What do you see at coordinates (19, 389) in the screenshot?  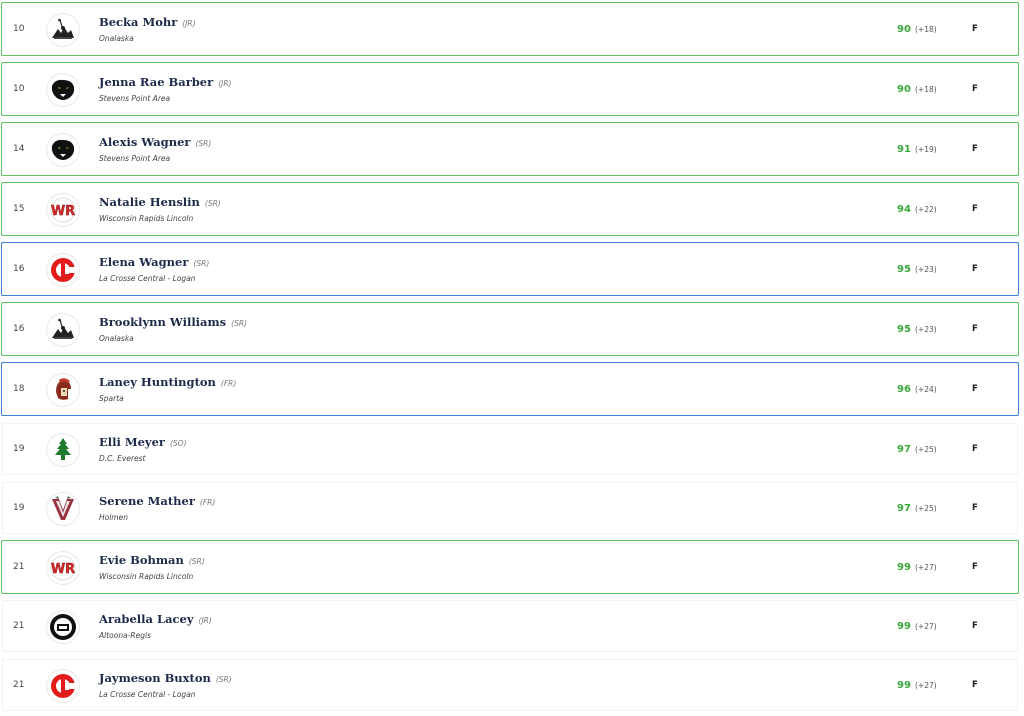 I see `rank-text: 18` at bounding box center [19, 389].